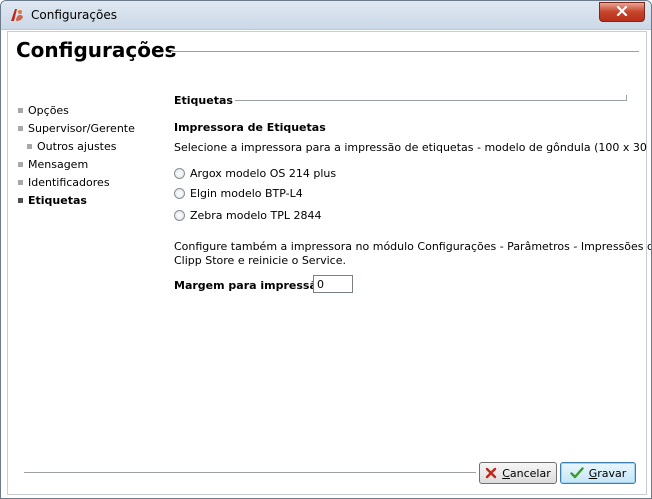 Image resolution: width=652 pixels, height=499 pixels. What do you see at coordinates (405, 52) in the screenshot?
I see `title-divider` at bounding box center [405, 52].